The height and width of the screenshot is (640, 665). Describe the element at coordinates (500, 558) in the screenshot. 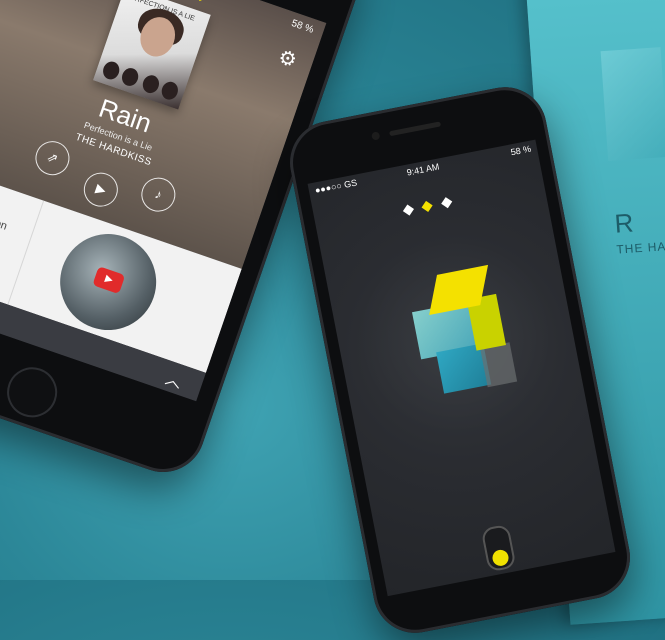

I see `toggle-knob` at that location.